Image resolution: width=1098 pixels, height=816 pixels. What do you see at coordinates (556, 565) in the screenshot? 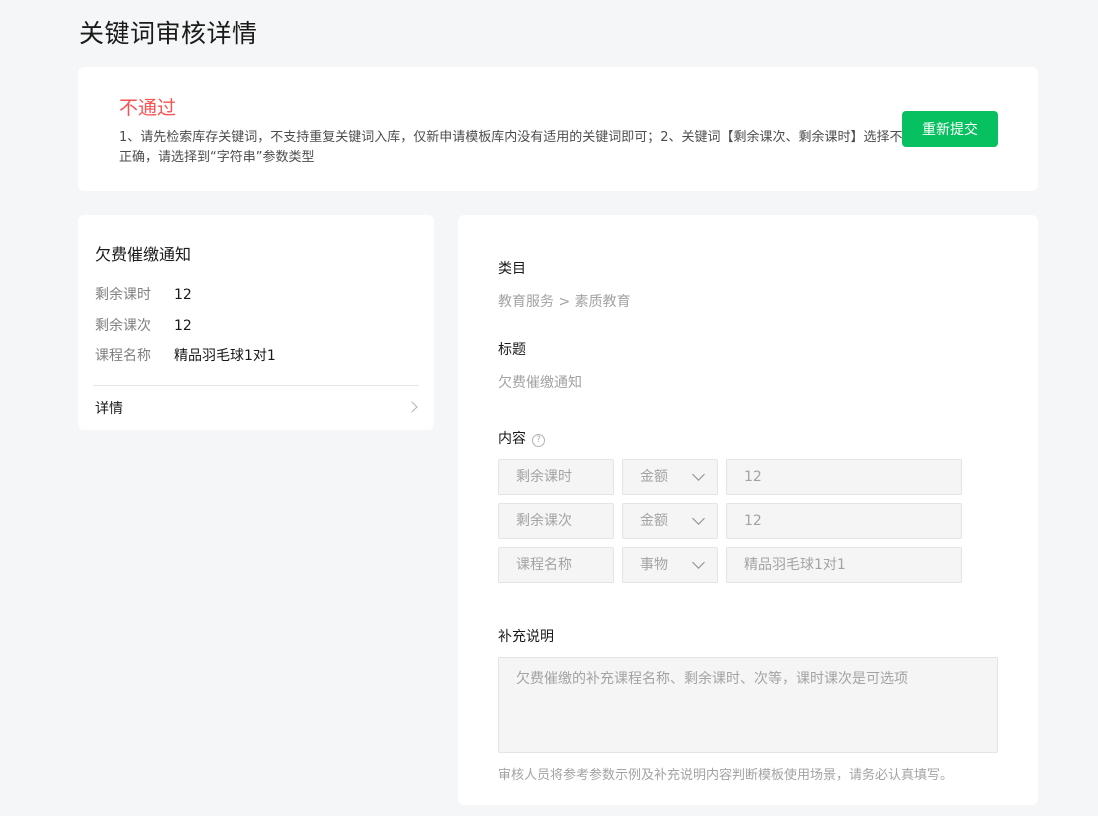
I see `param-name-field: 课程名称` at bounding box center [556, 565].